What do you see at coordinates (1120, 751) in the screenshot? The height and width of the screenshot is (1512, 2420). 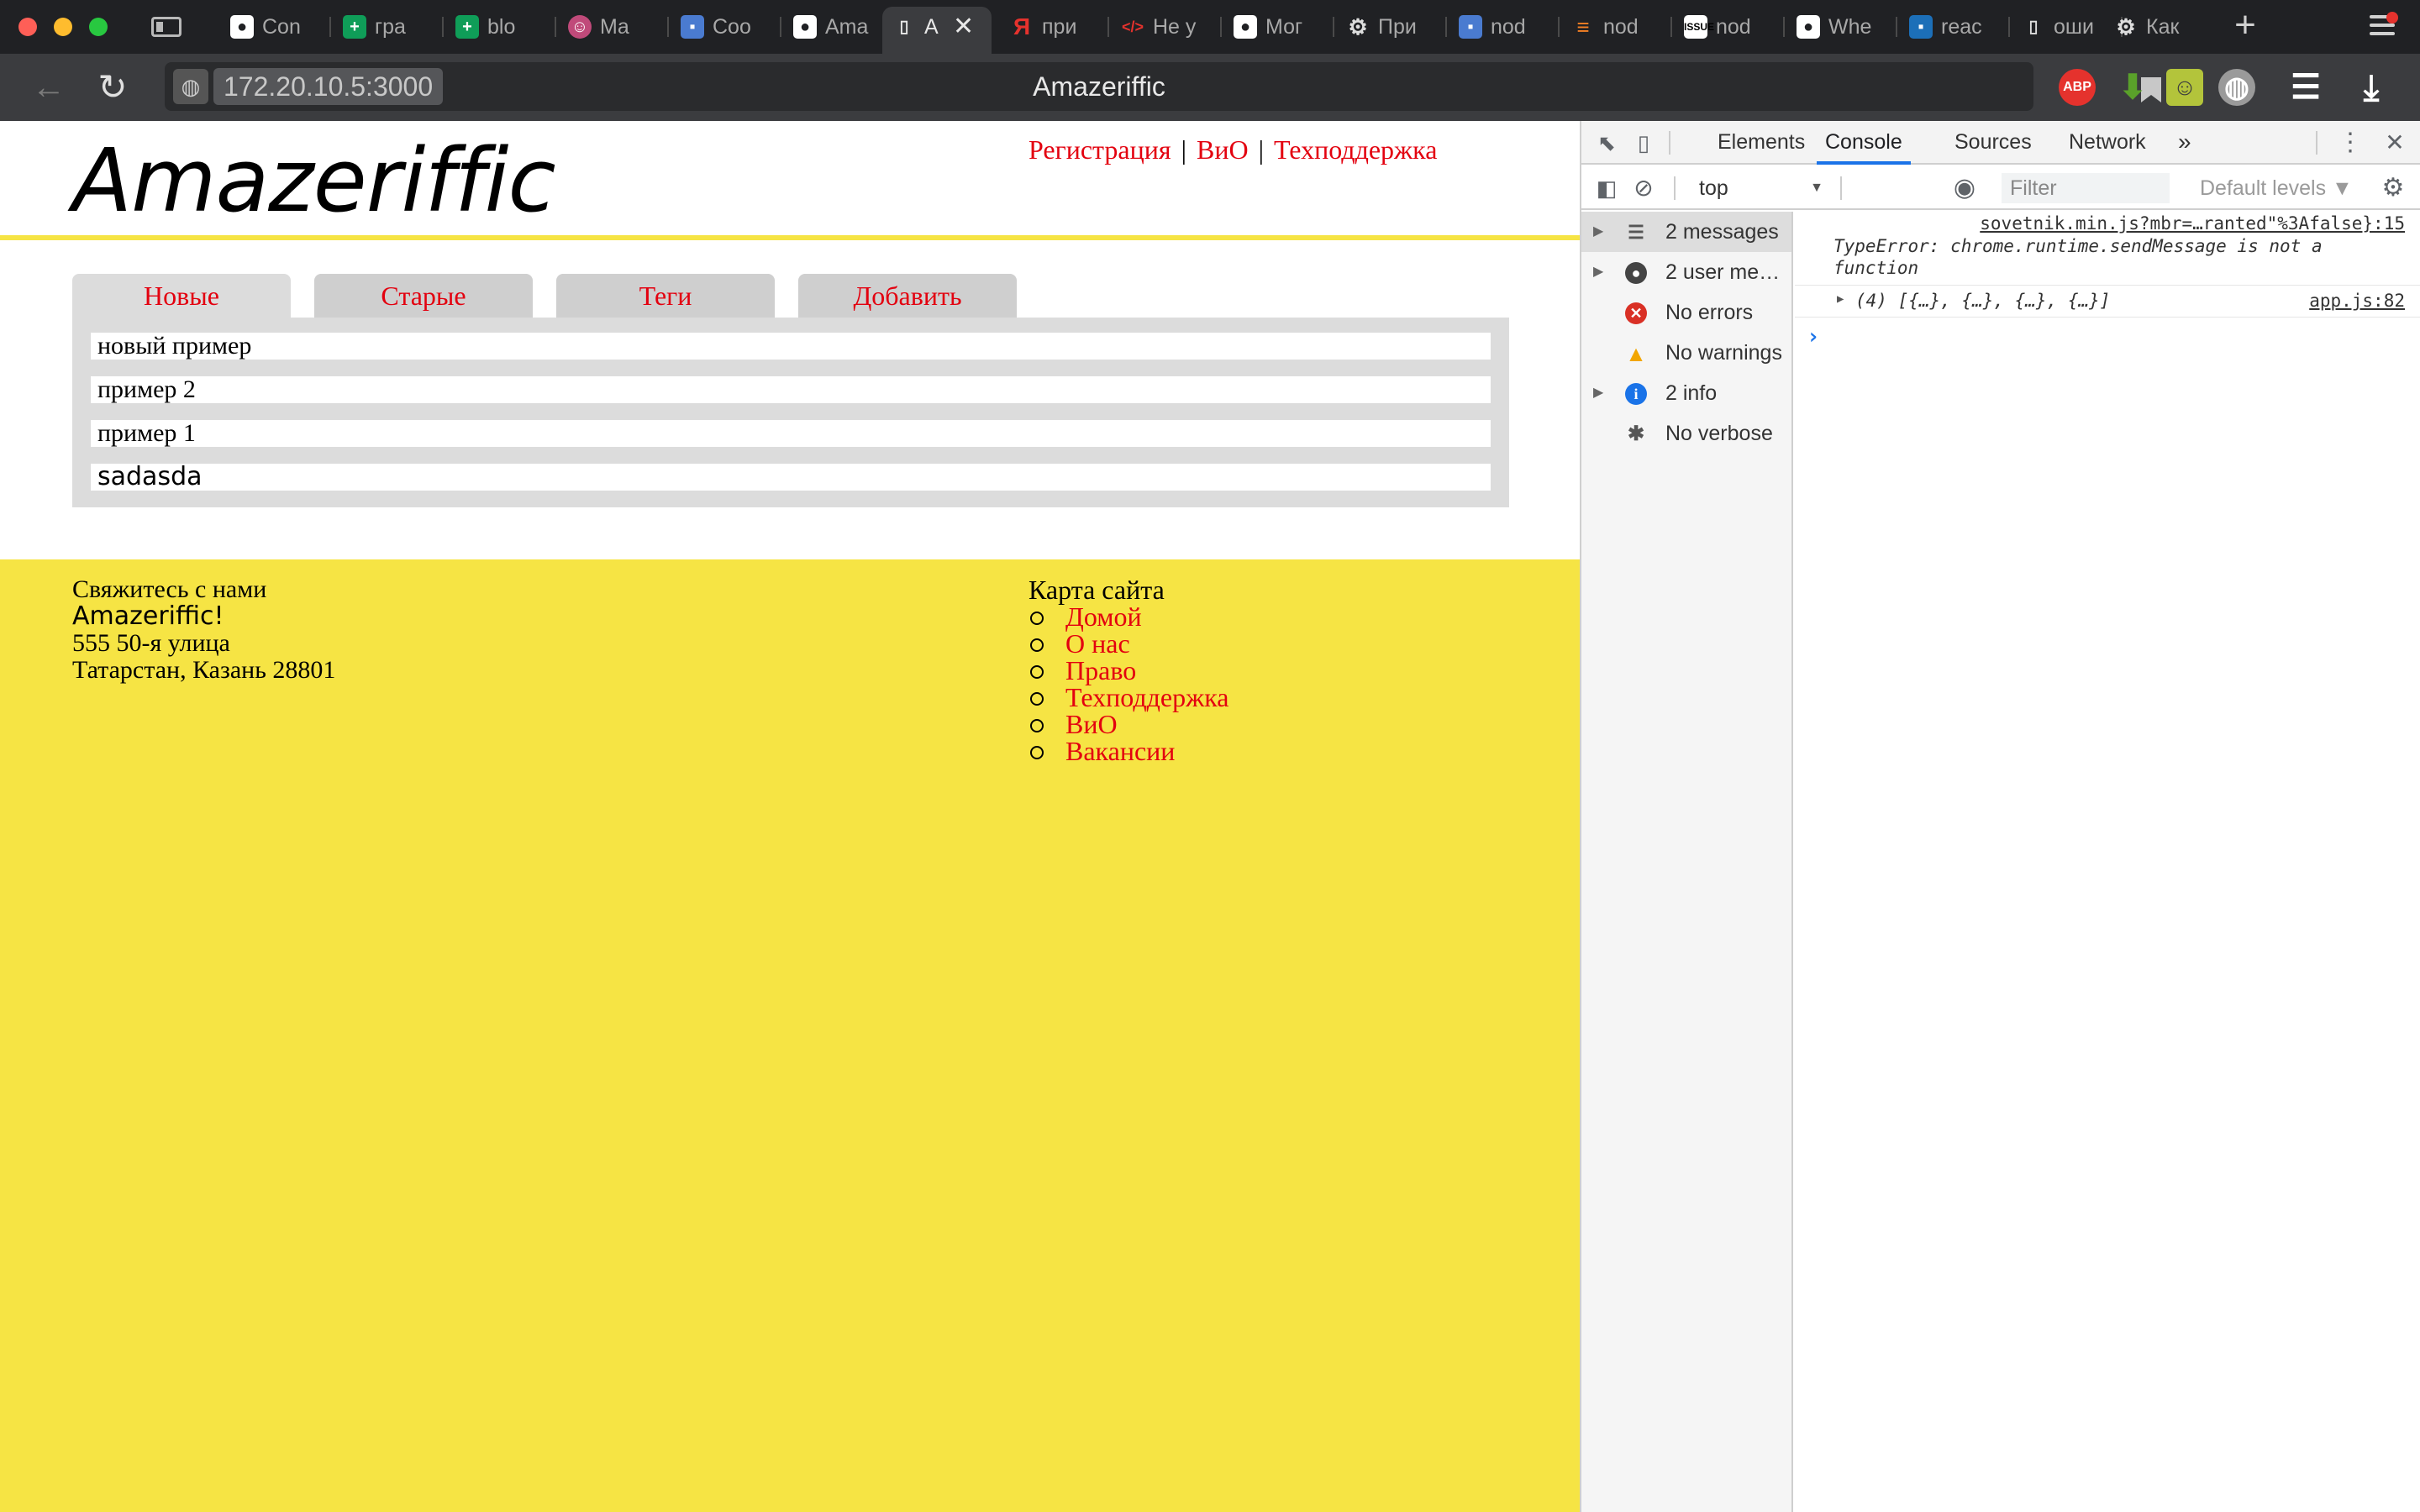 I see `sitemap-link-jobs: Вакансии` at bounding box center [1120, 751].